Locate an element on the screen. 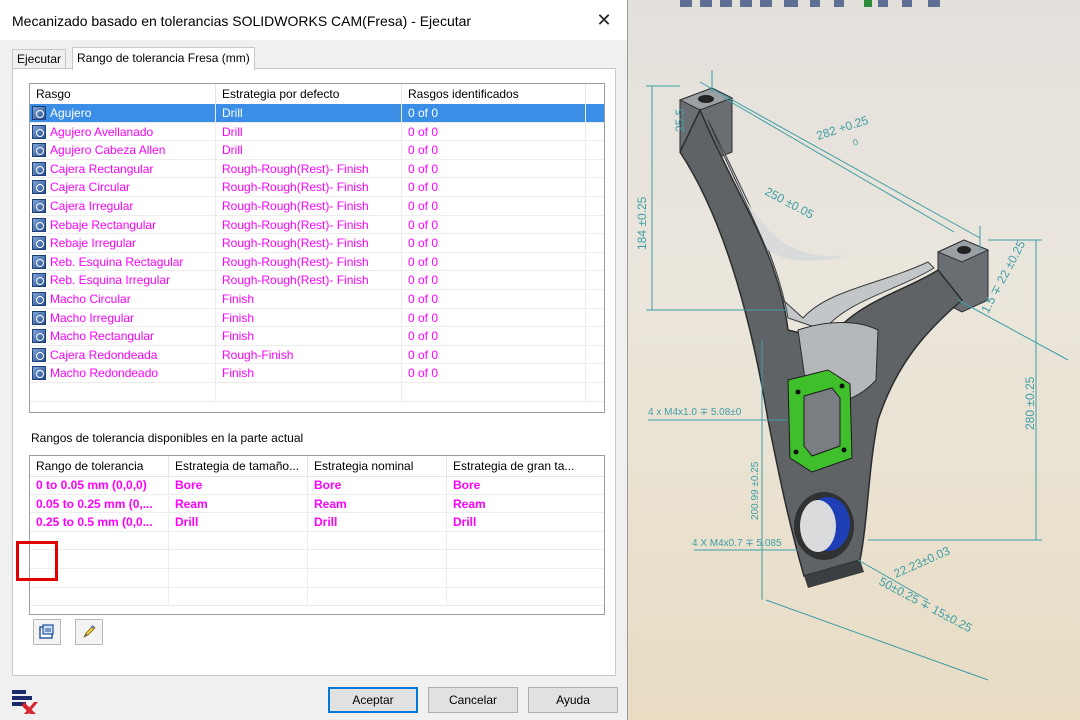 The height and width of the screenshot is (720, 1080). feature-name-cell: Cajera Redondeada is located at coordinates (123, 354).